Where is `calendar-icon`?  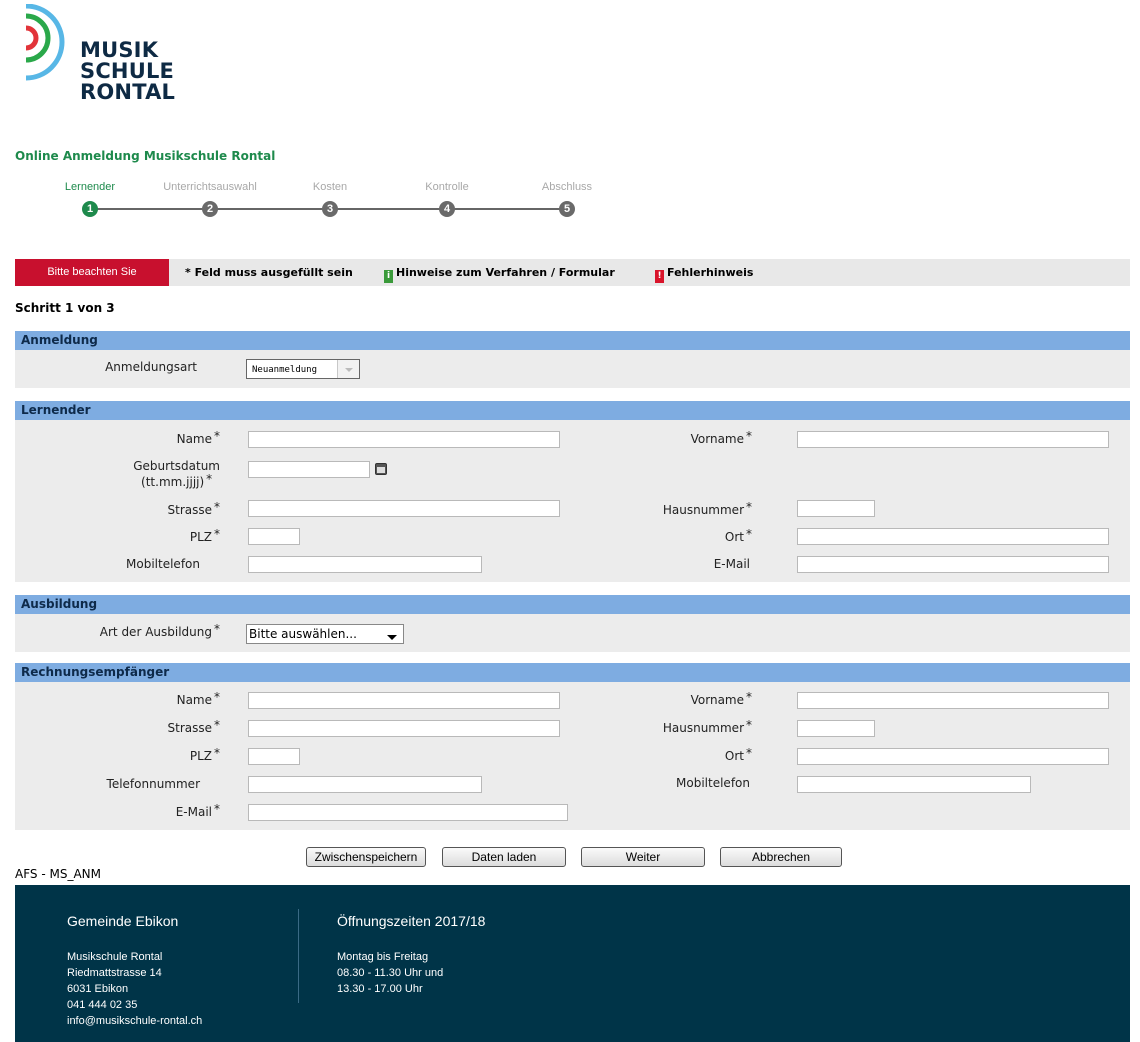 calendar-icon is located at coordinates (381, 469).